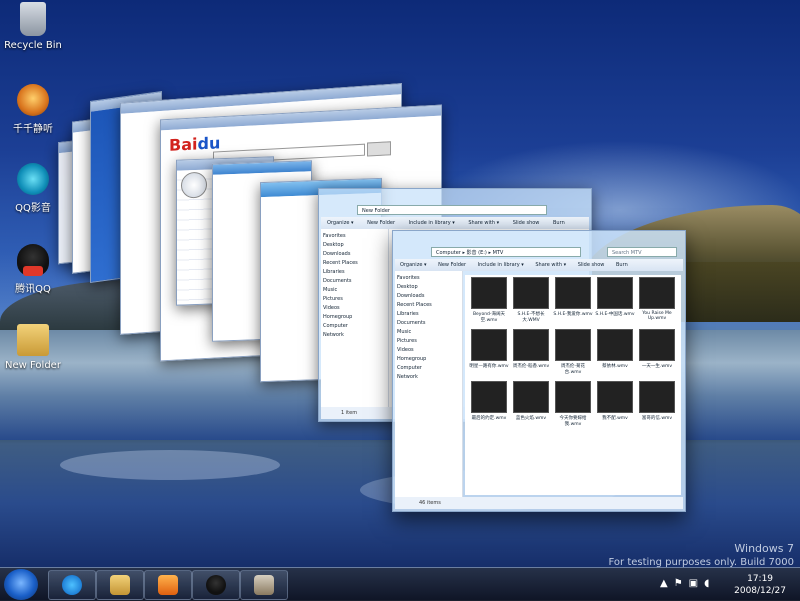 The height and width of the screenshot is (601, 800). I want to click on file-thumbnail: 最后的约定.wmv, so click(489, 401).